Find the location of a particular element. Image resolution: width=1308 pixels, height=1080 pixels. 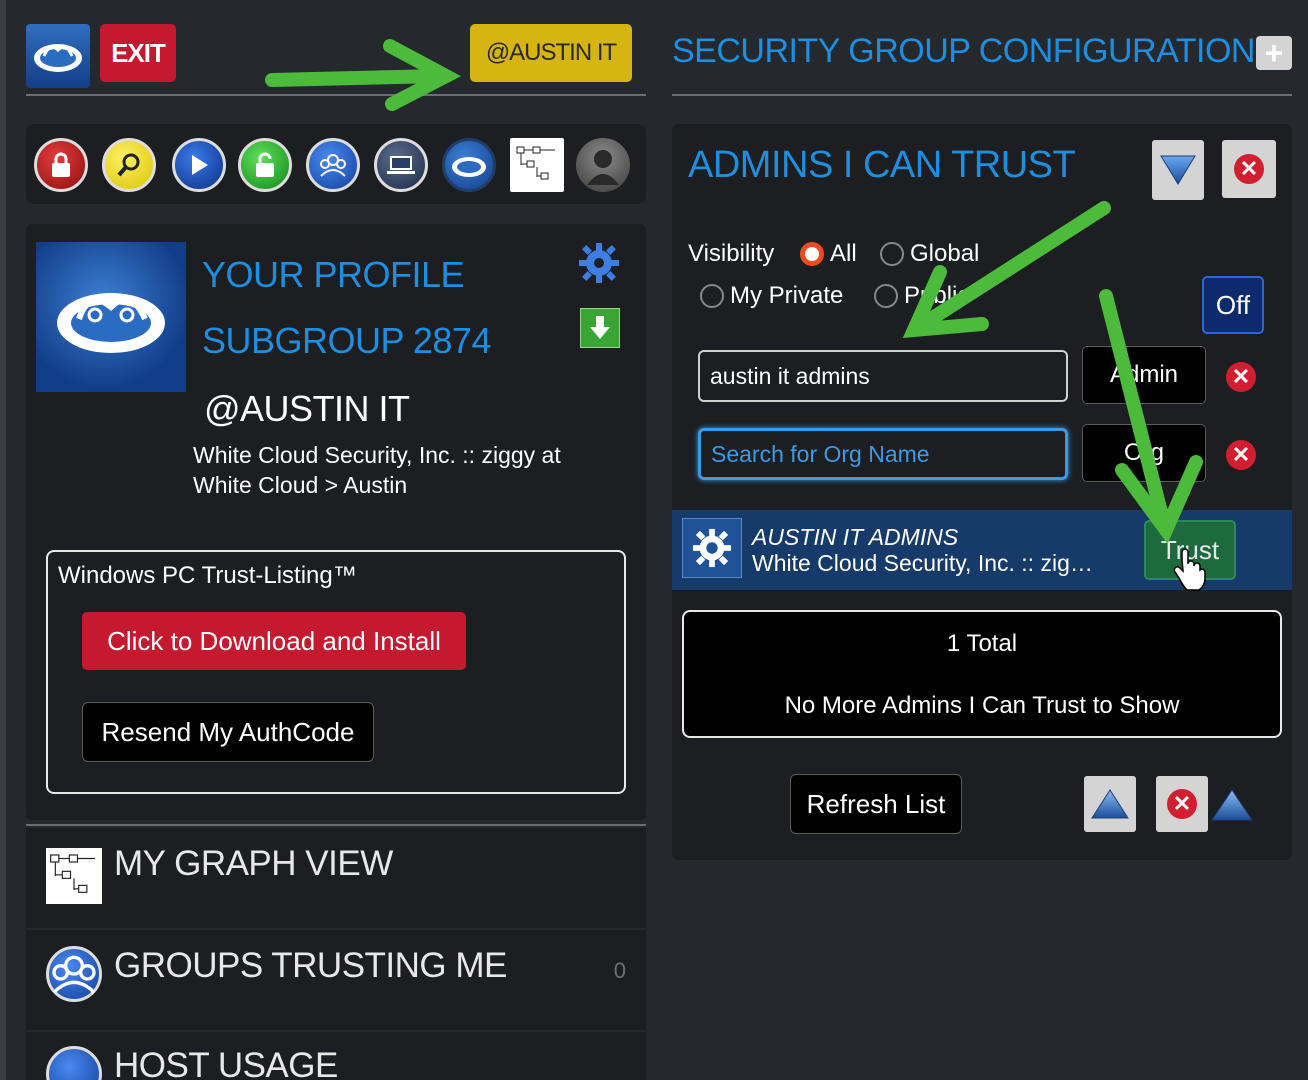

nav-item-host-usage: HOST USAGE is located at coordinates (336, 1056).